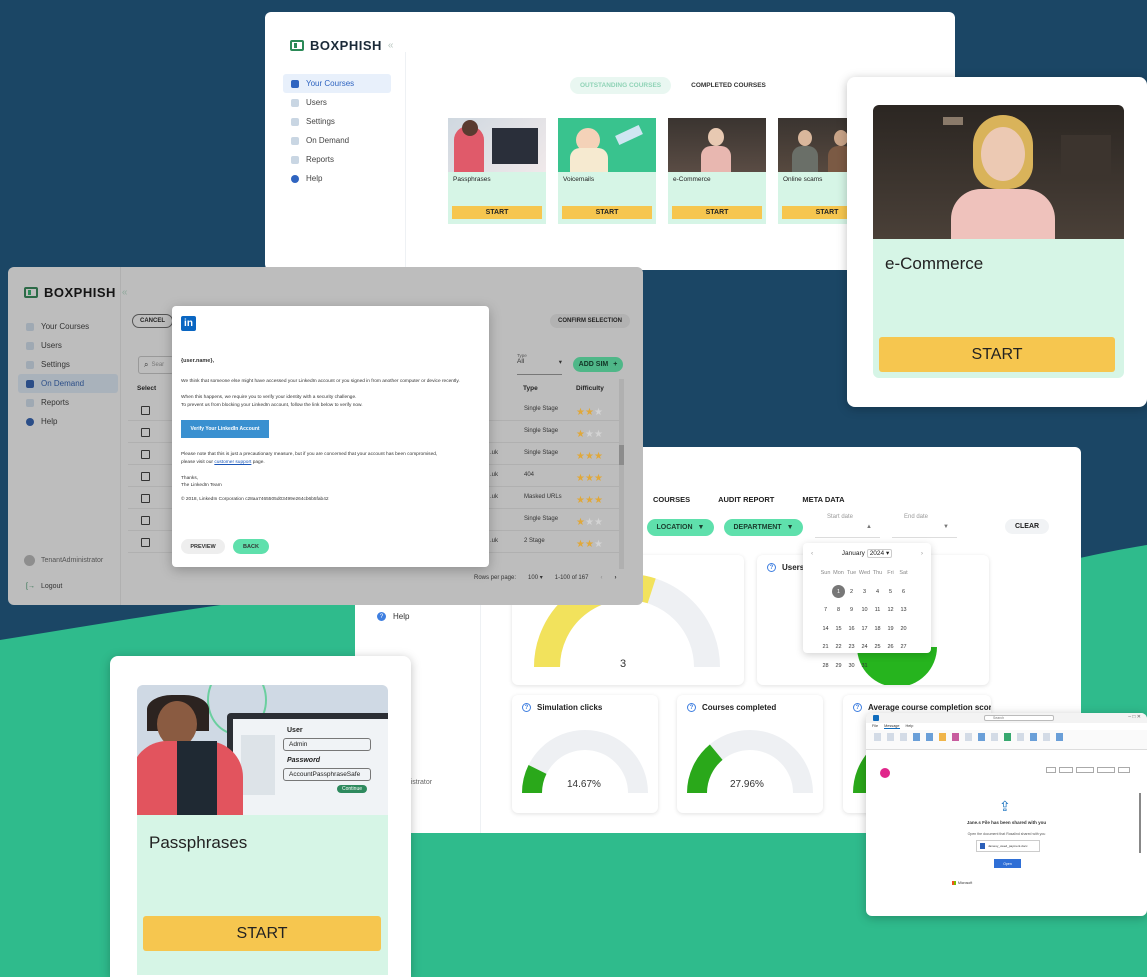 Image resolution: width=1147 pixels, height=977 pixels. Describe the element at coordinates (851, 591) in the screenshot. I see `calendar-day: 2` at that location.